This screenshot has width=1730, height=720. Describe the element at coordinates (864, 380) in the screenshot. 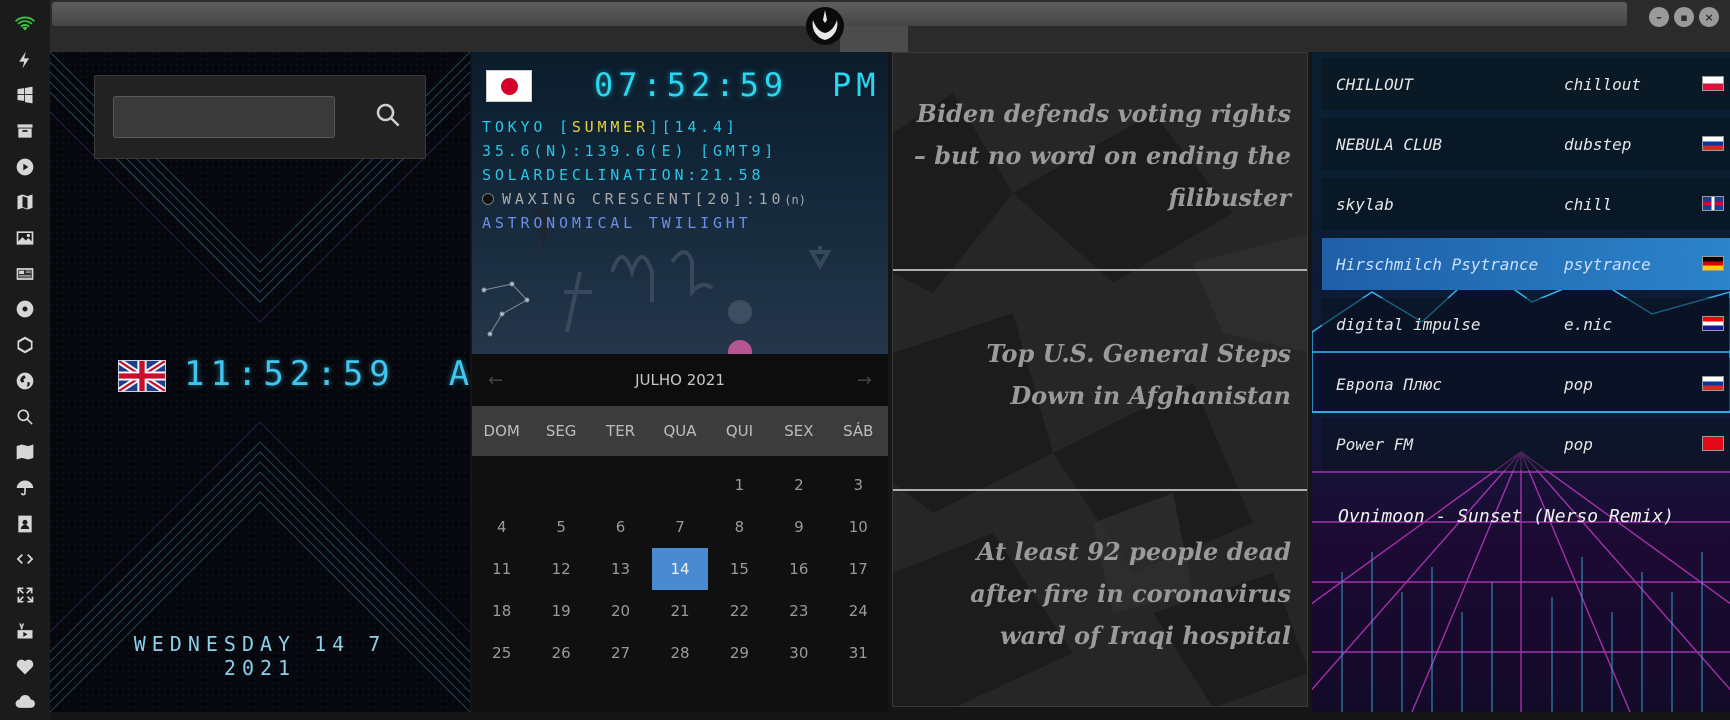

I see `calendar-next-button: →` at that location.